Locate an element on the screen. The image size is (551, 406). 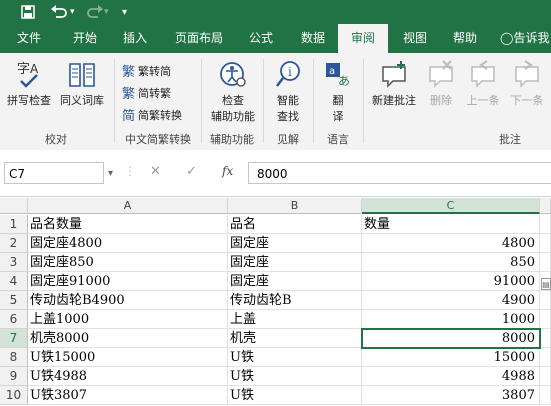
cell-c: 3807 is located at coordinates (451, 395).